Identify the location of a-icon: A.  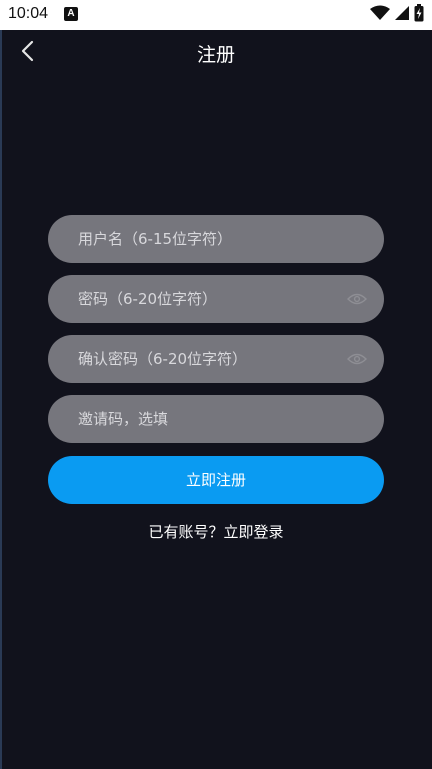
(71, 14).